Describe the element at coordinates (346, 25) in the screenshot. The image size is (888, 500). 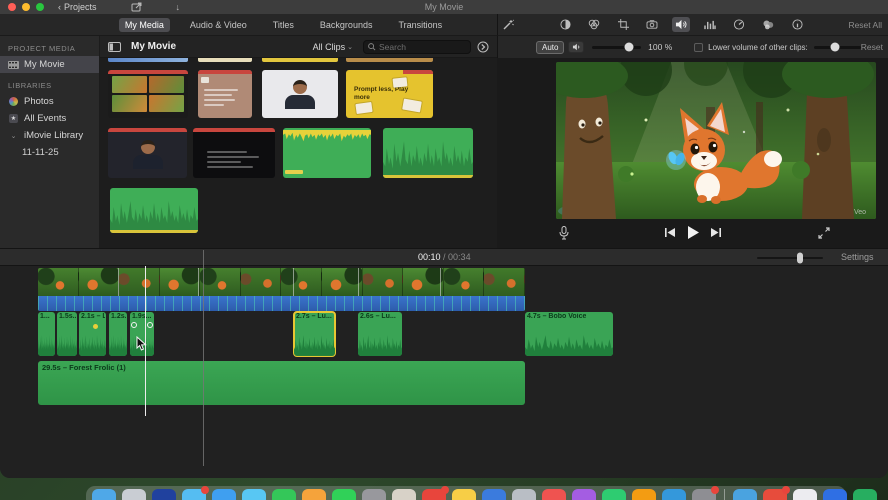
I see `tab-backgrounds: Backgrounds` at that location.